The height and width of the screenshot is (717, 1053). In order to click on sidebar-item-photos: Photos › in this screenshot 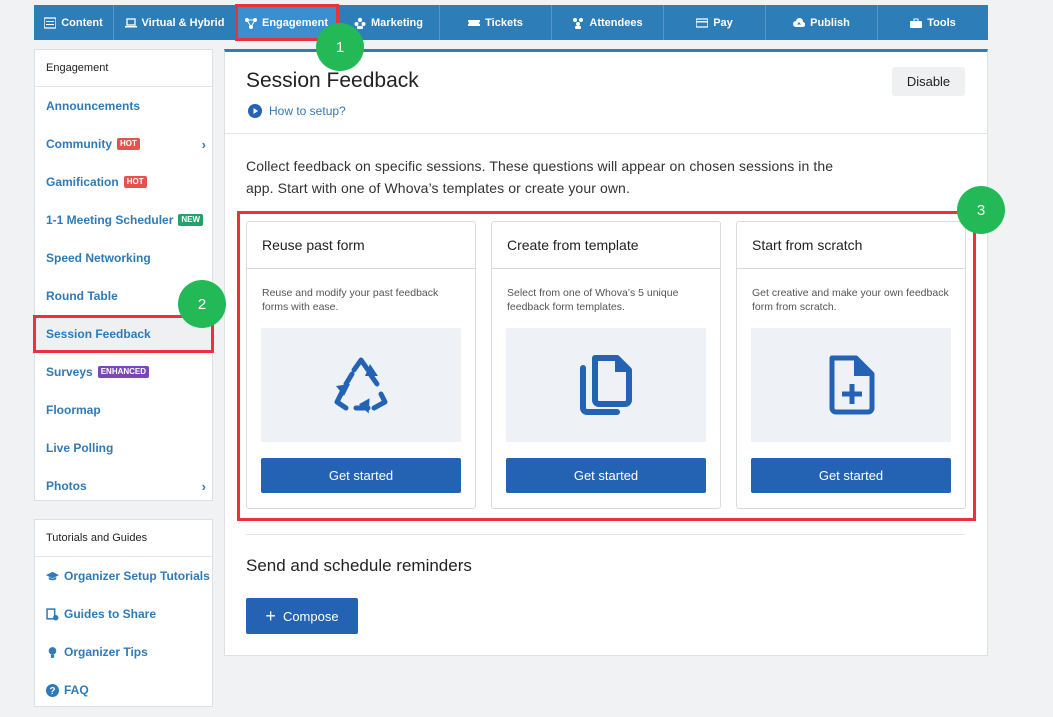, I will do `click(123, 486)`.